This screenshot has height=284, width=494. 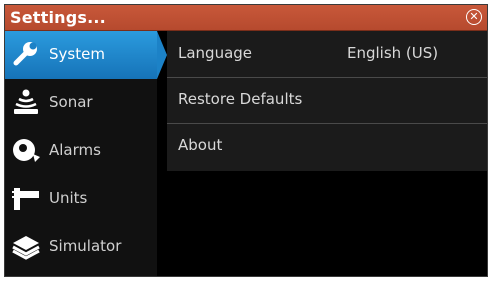 I want to click on language-value: English (US), so click(x=393, y=53).